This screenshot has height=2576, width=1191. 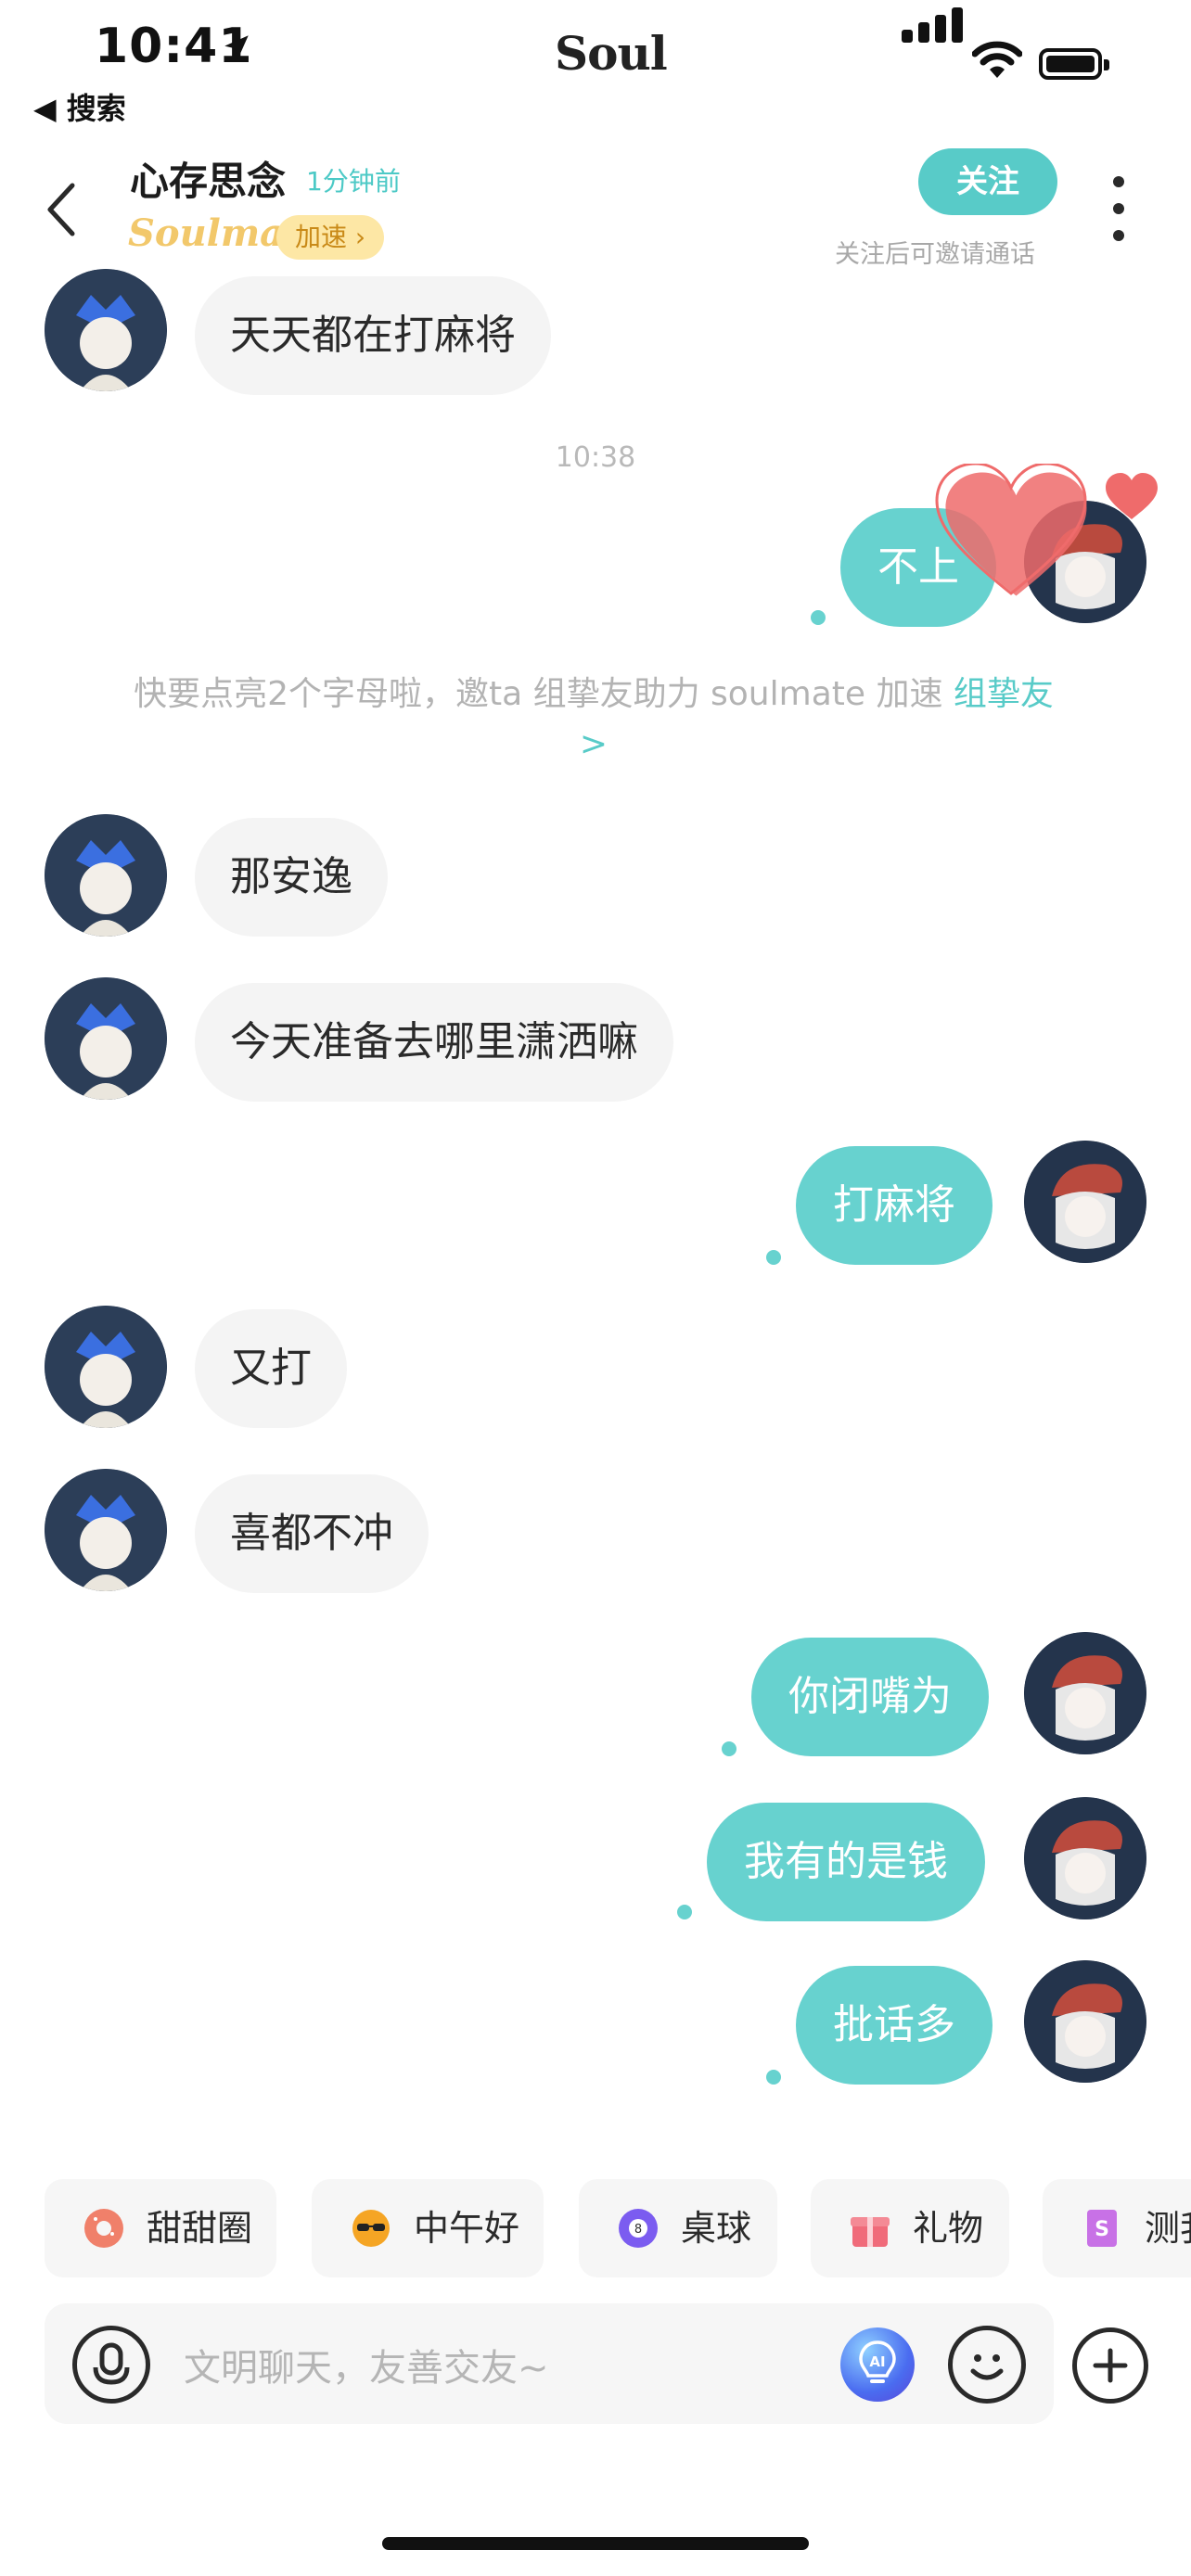 I want to click on accelerate-button: 加速 ›, so click(x=330, y=238).